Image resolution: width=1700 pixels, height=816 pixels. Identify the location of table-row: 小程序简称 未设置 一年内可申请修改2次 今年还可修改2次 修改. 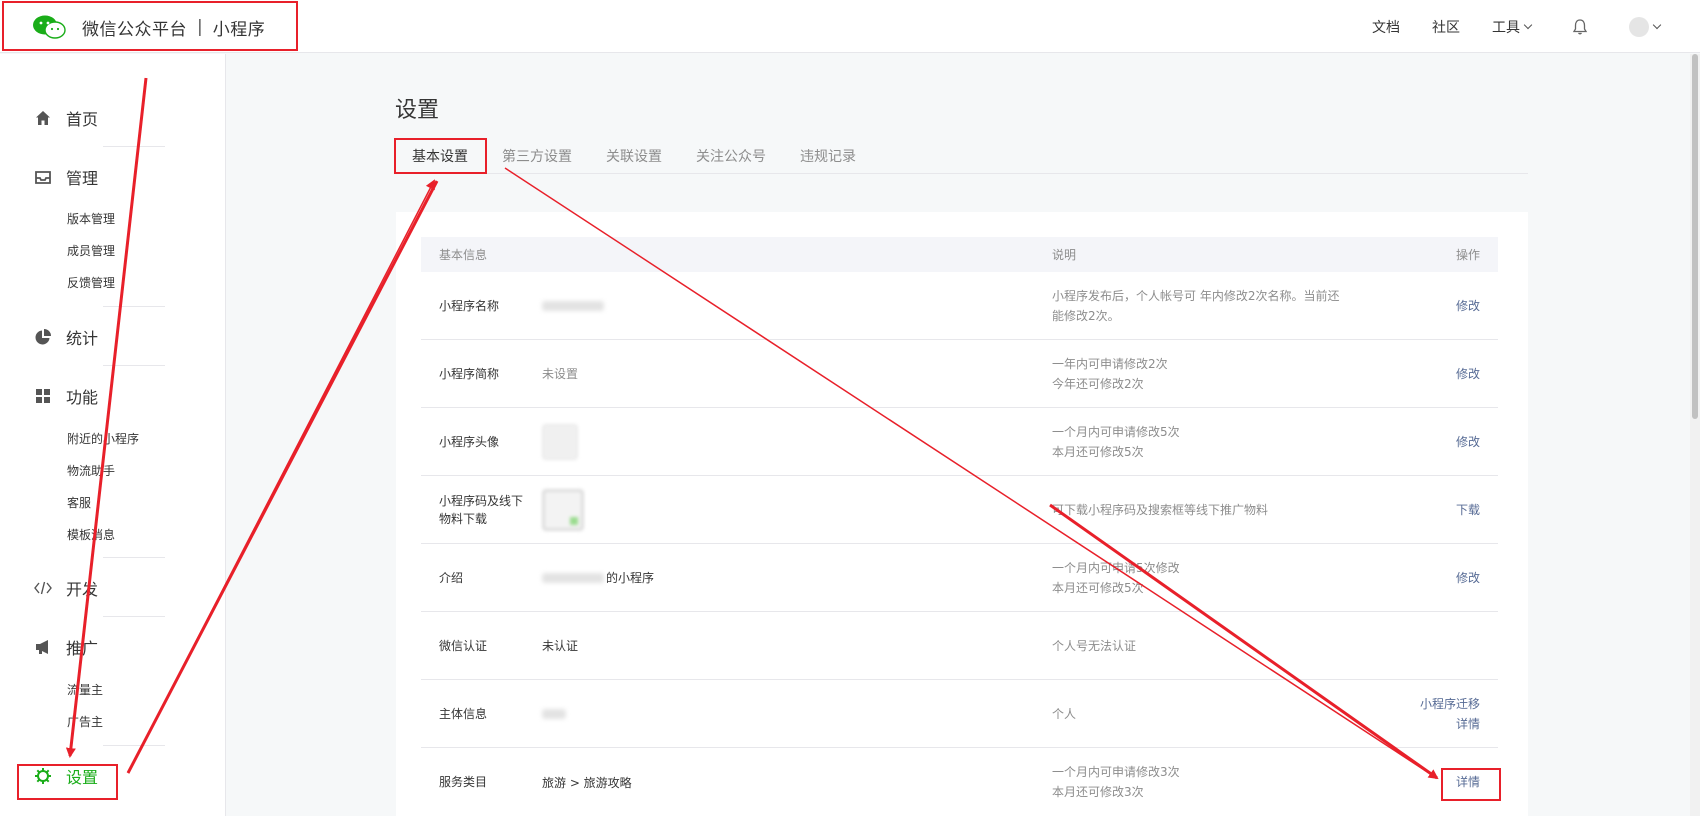
(959, 374).